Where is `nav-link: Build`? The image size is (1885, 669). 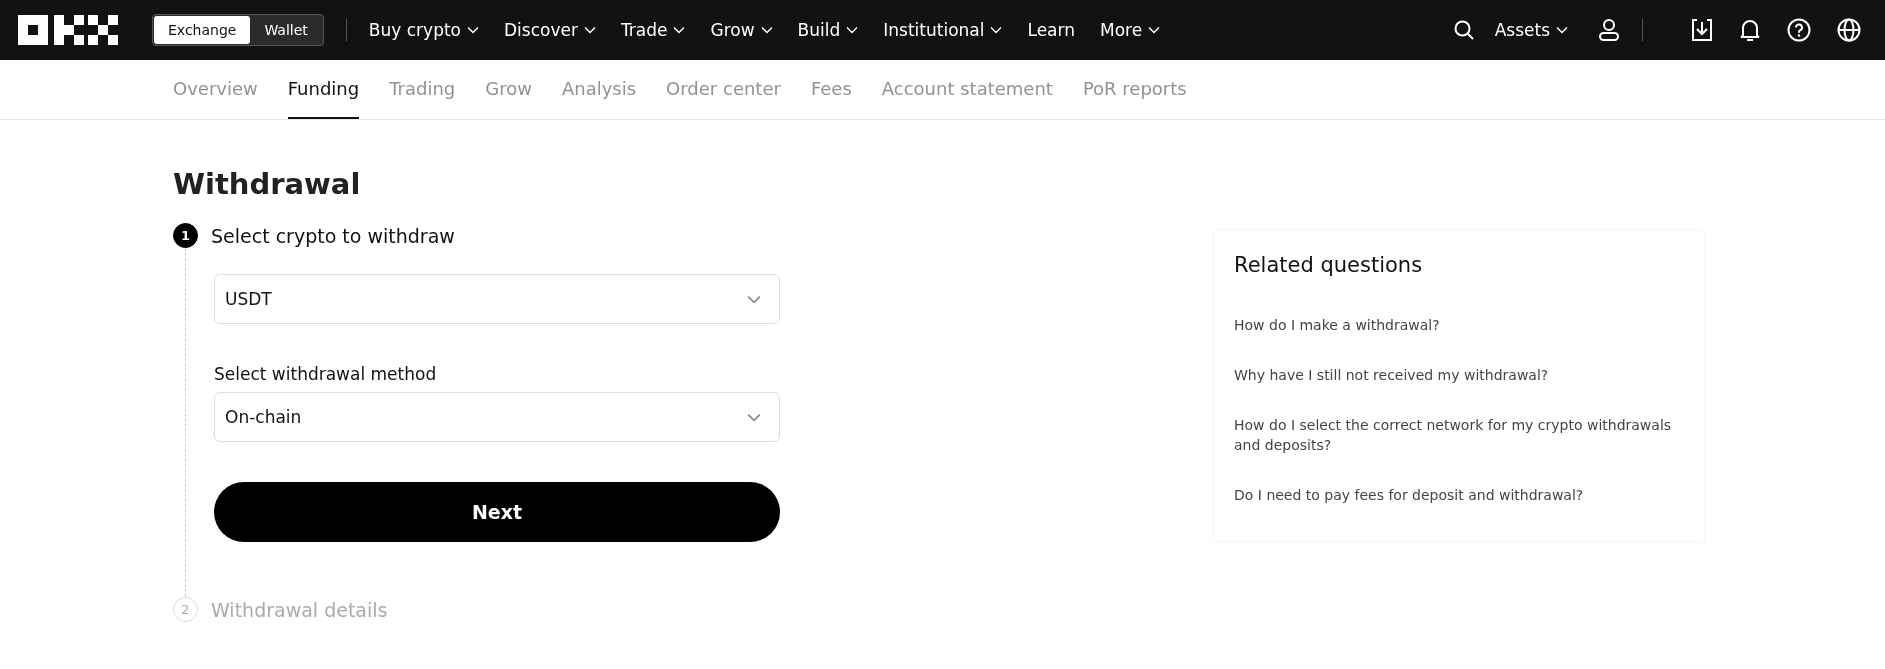 nav-link: Build is located at coordinates (819, 30).